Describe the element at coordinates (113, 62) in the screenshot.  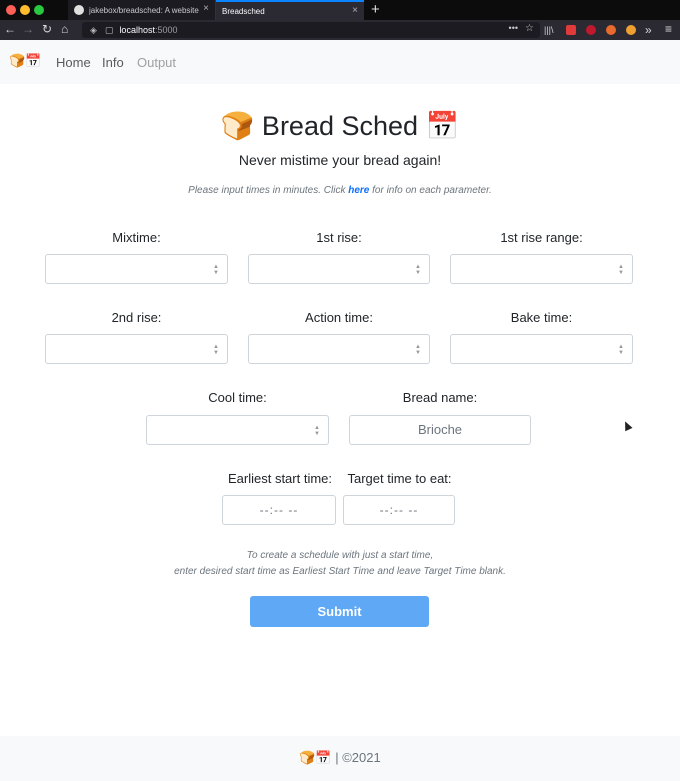
I see `nav-link-info: Info` at that location.